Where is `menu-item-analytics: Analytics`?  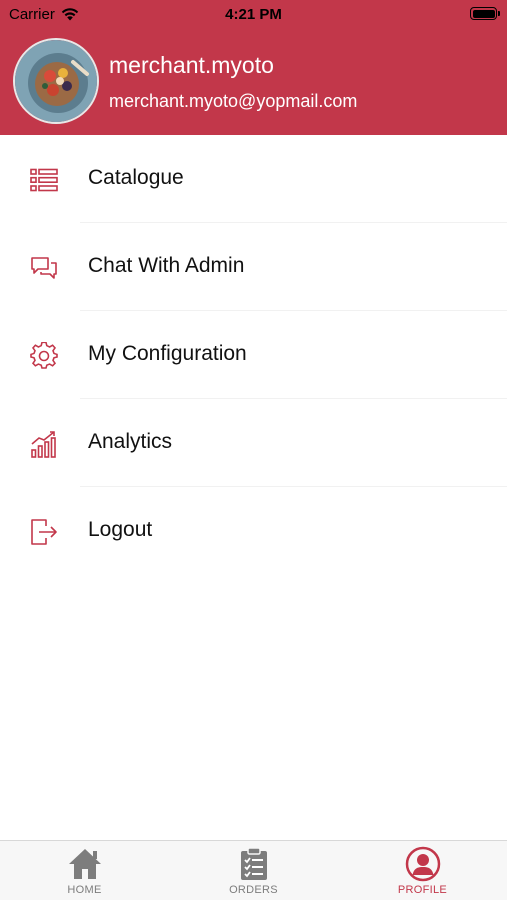
menu-item-analytics: Analytics is located at coordinates (253, 443).